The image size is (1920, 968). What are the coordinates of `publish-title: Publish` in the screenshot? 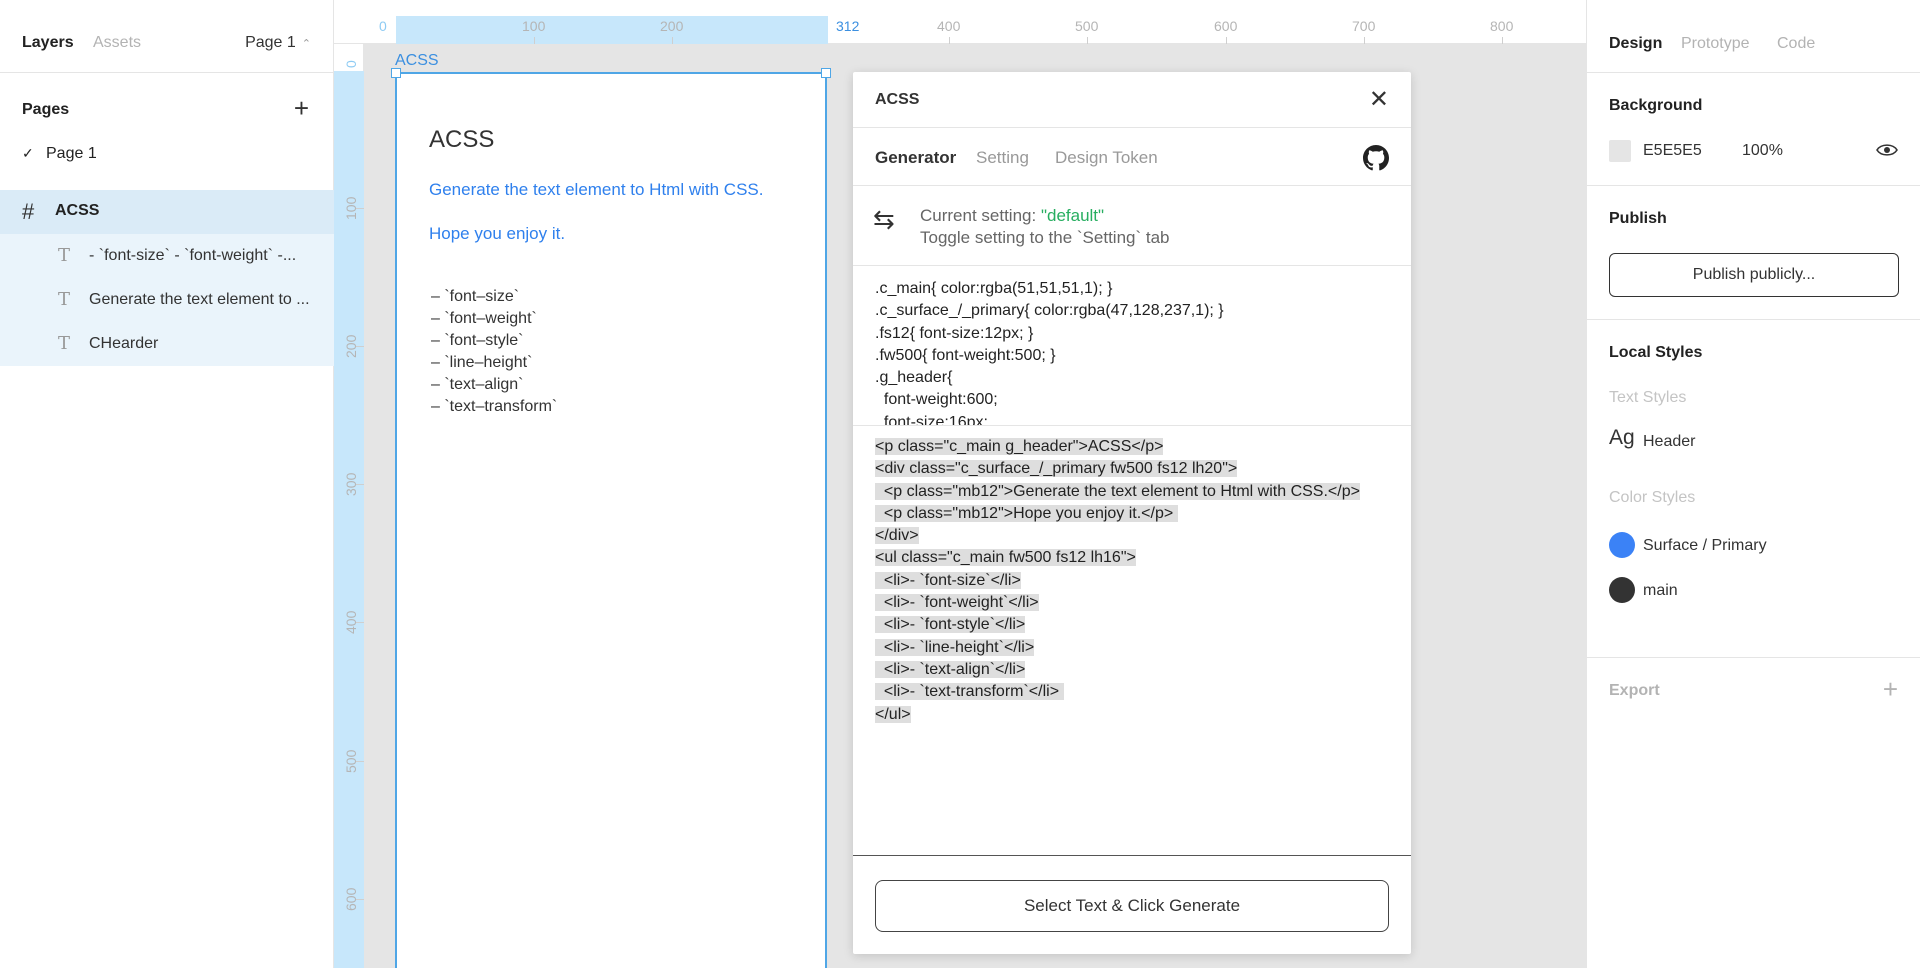 It's located at (1638, 218).